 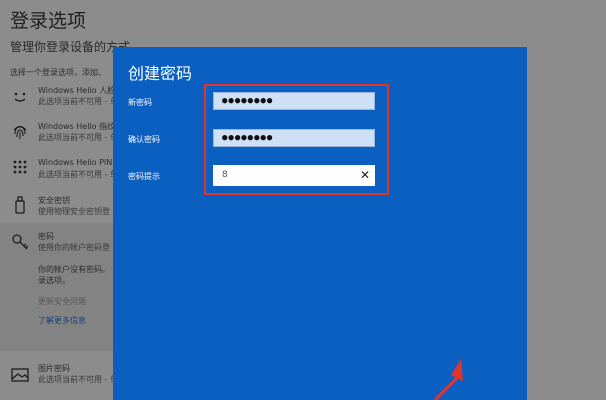 What do you see at coordinates (62, 301) in the screenshot?
I see `update-security-questions-link: 更新安全问题` at bounding box center [62, 301].